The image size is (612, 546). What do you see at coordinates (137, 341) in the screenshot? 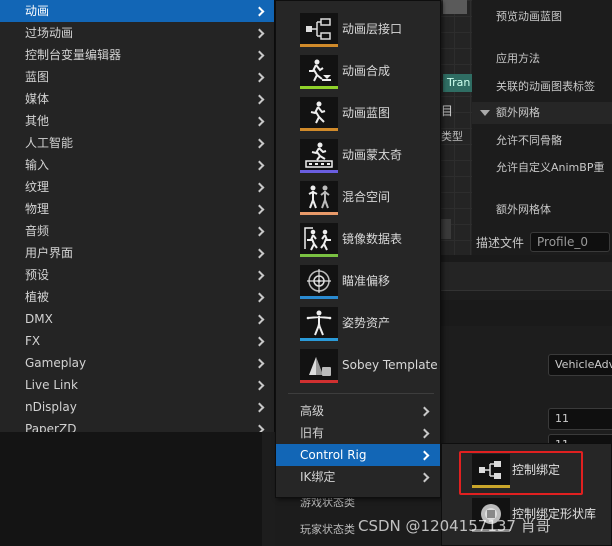
I see `menu-item-fx: FX` at bounding box center [137, 341].